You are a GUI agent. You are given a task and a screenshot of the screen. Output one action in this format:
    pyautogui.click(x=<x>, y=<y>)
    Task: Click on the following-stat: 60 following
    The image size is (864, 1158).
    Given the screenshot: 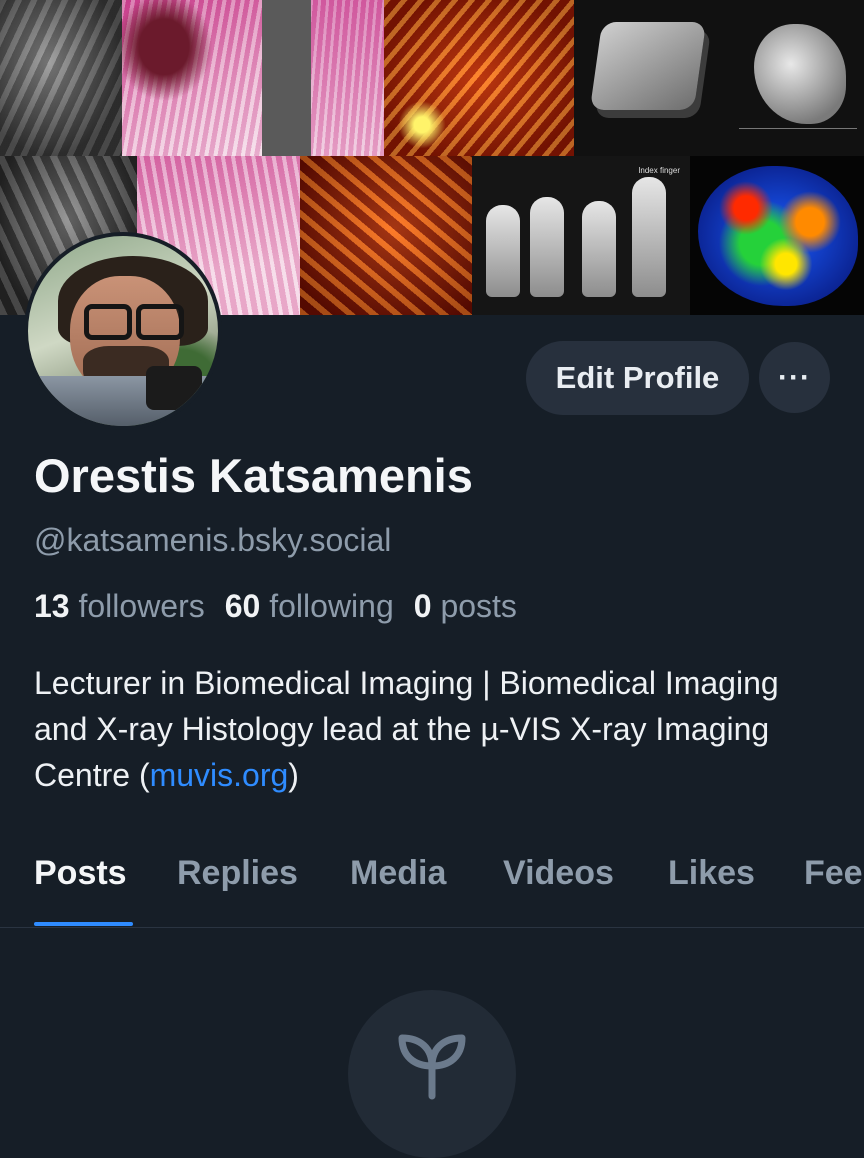 What is the action you would take?
    pyautogui.click(x=309, y=606)
    